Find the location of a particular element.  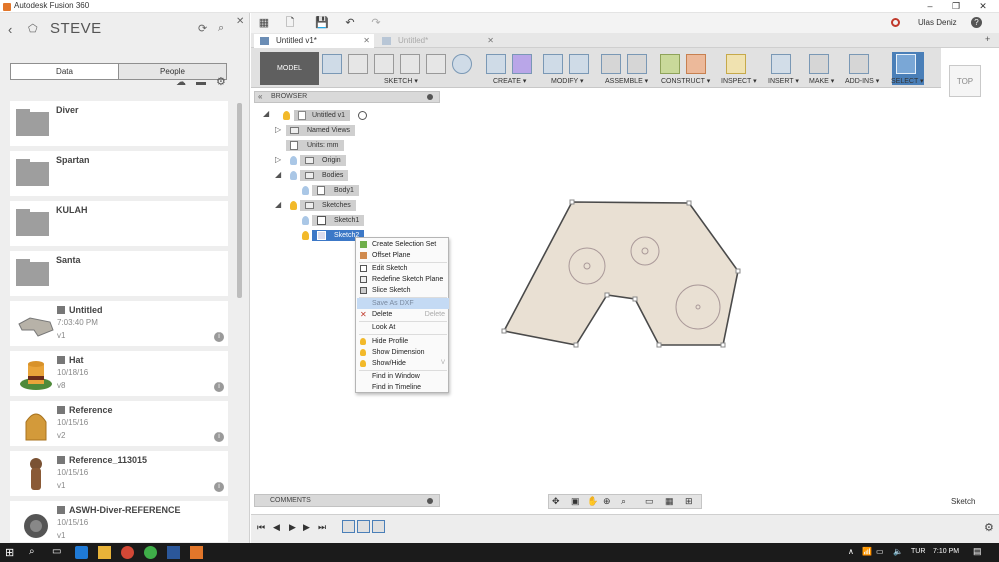

modify-menu: MODIFY ▾ is located at coordinates (567, 81).